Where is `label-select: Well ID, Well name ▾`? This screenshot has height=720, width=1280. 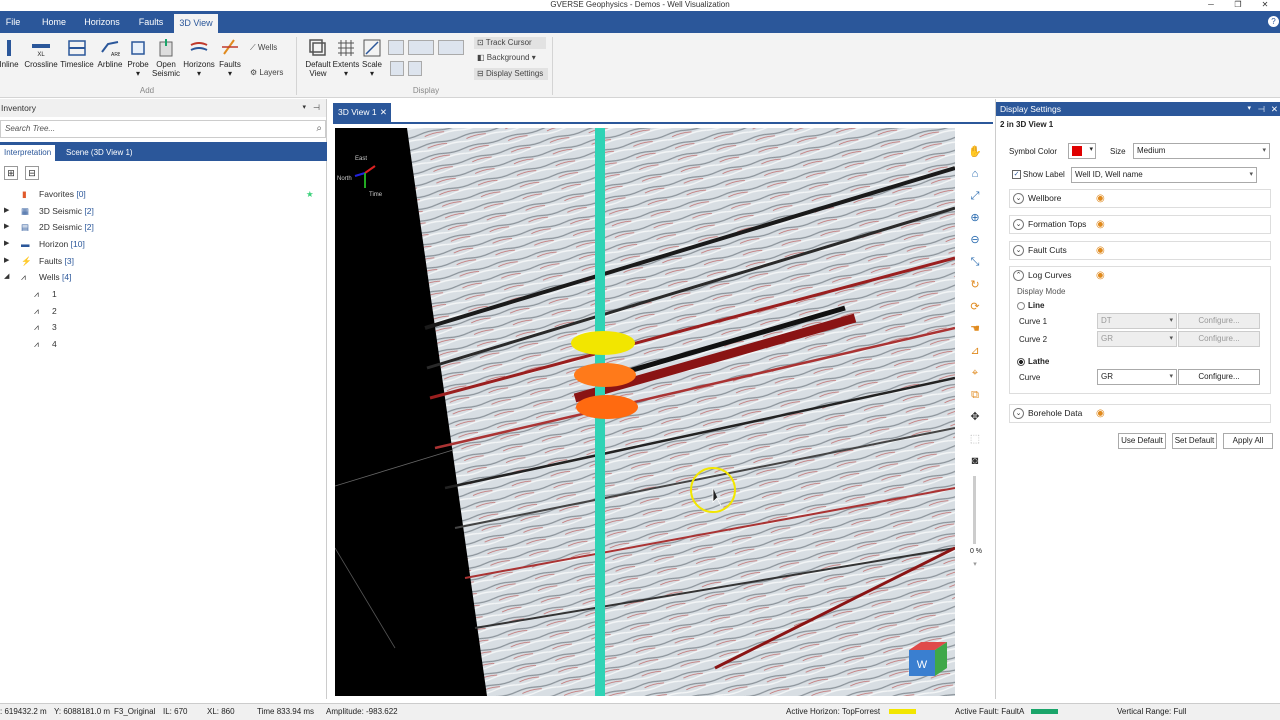
label-select: Well ID, Well name ▾ is located at coordinates (1164, 175).